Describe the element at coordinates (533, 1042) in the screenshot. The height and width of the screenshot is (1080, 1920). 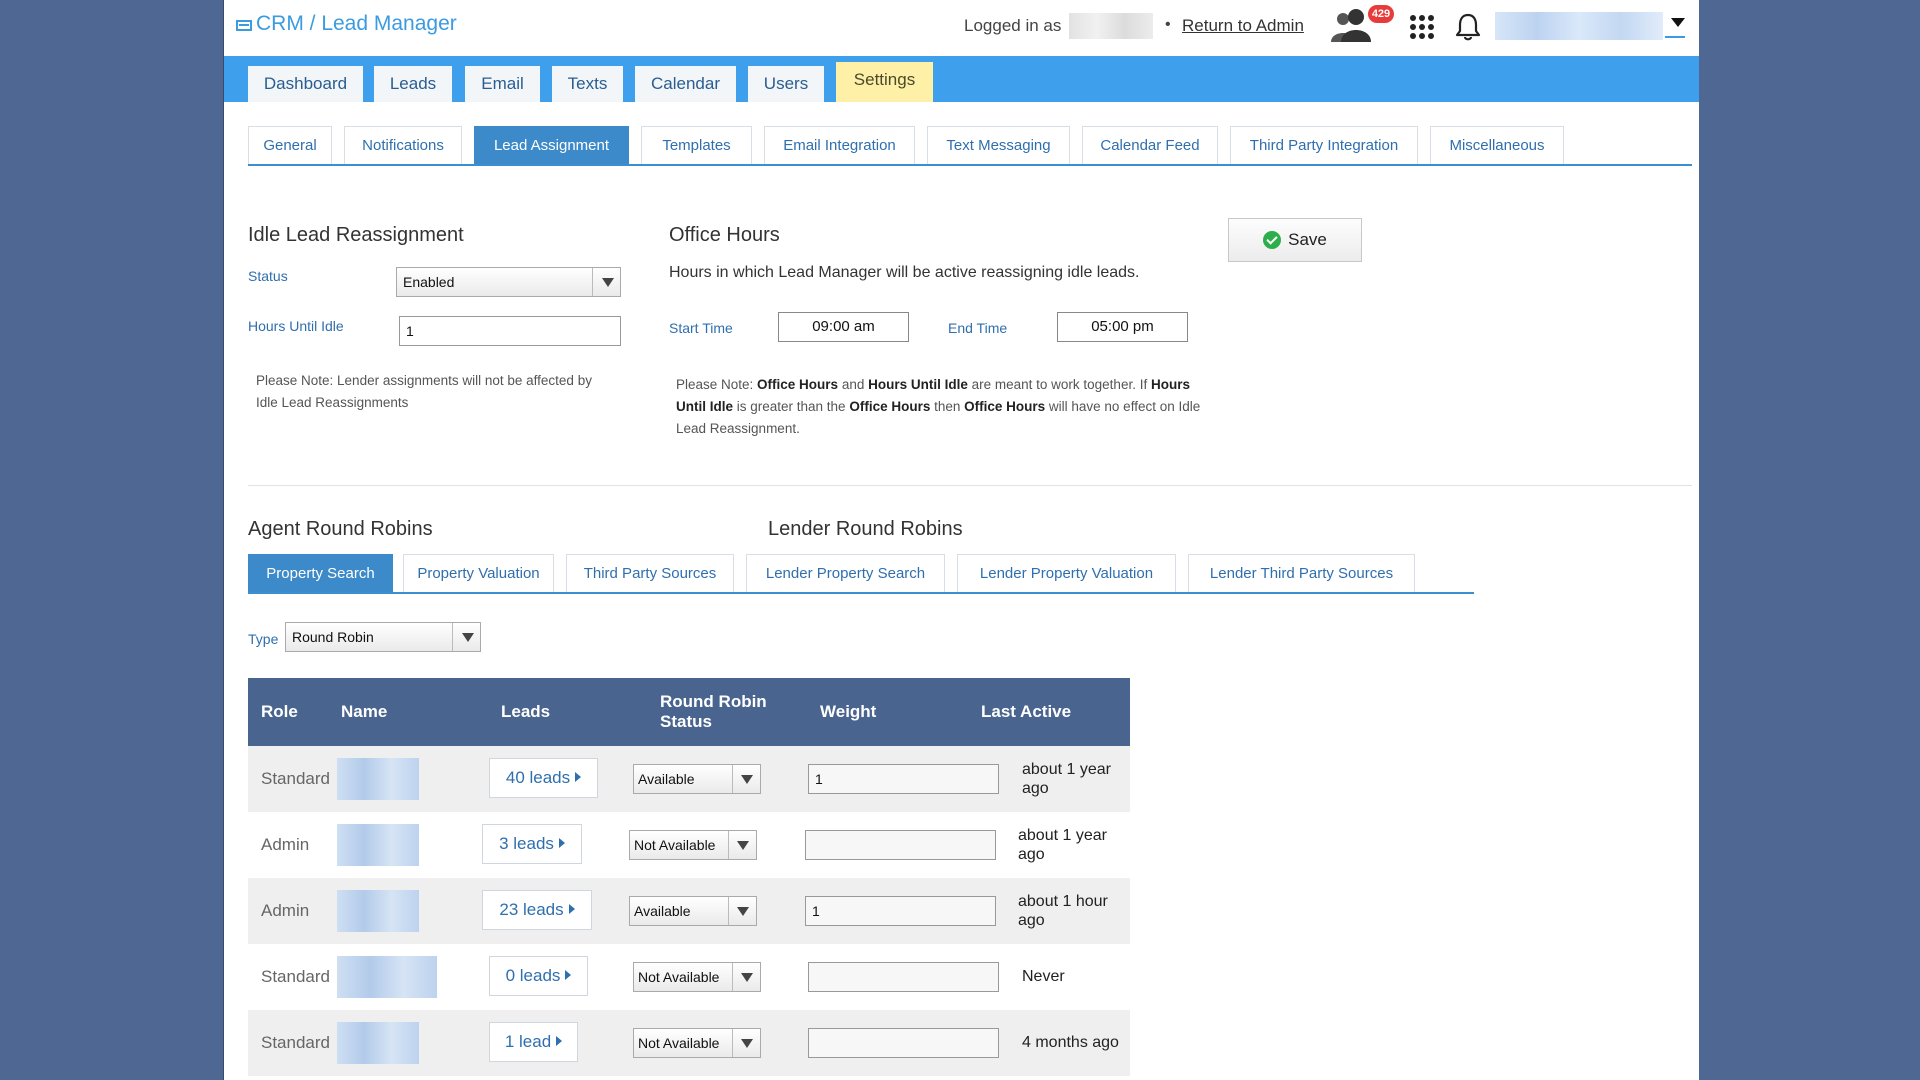
I see `leads-button: 1 lead` at that location.